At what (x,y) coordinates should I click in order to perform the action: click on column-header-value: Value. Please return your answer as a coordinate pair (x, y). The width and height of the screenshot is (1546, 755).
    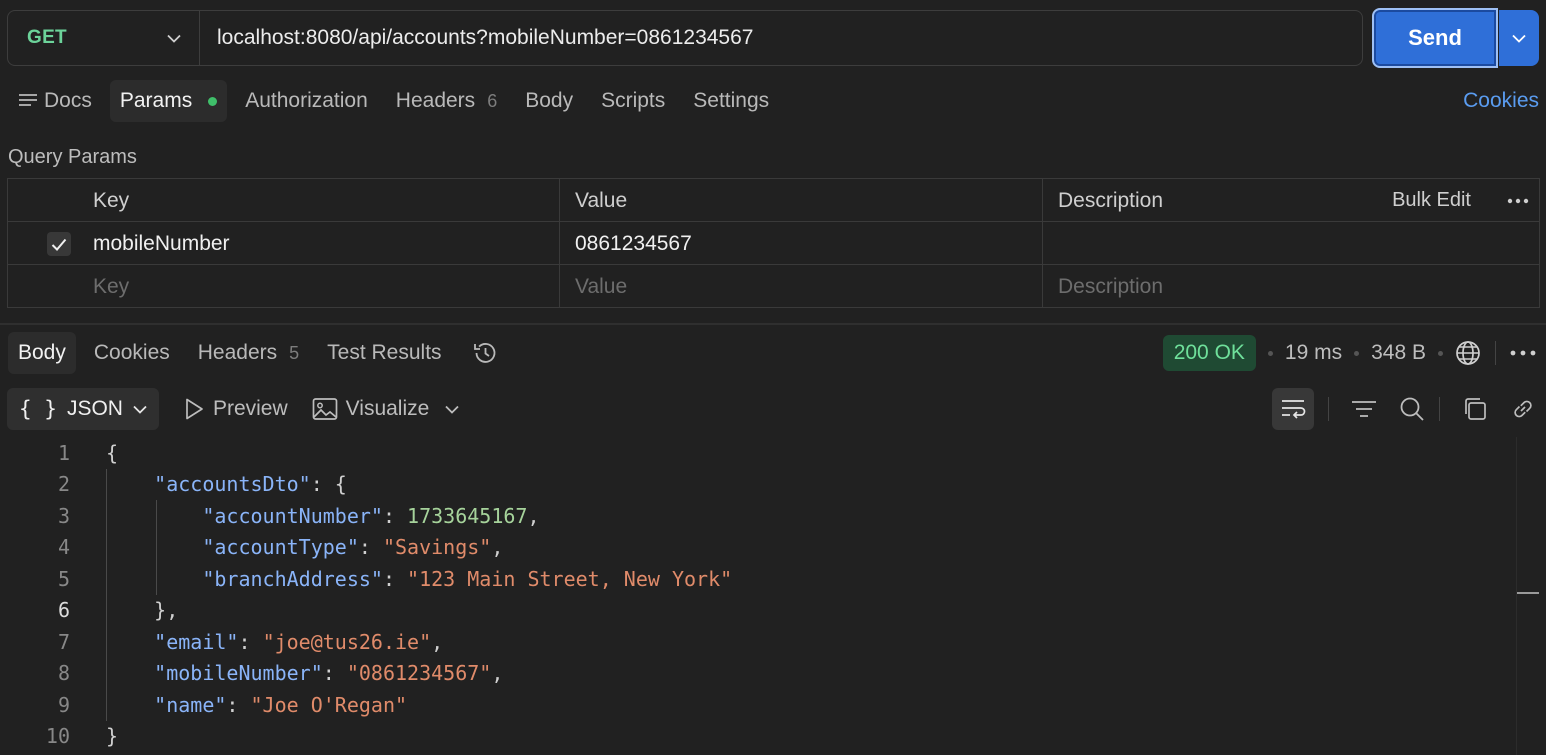
    Looking at the image, I should click on (800, 200).